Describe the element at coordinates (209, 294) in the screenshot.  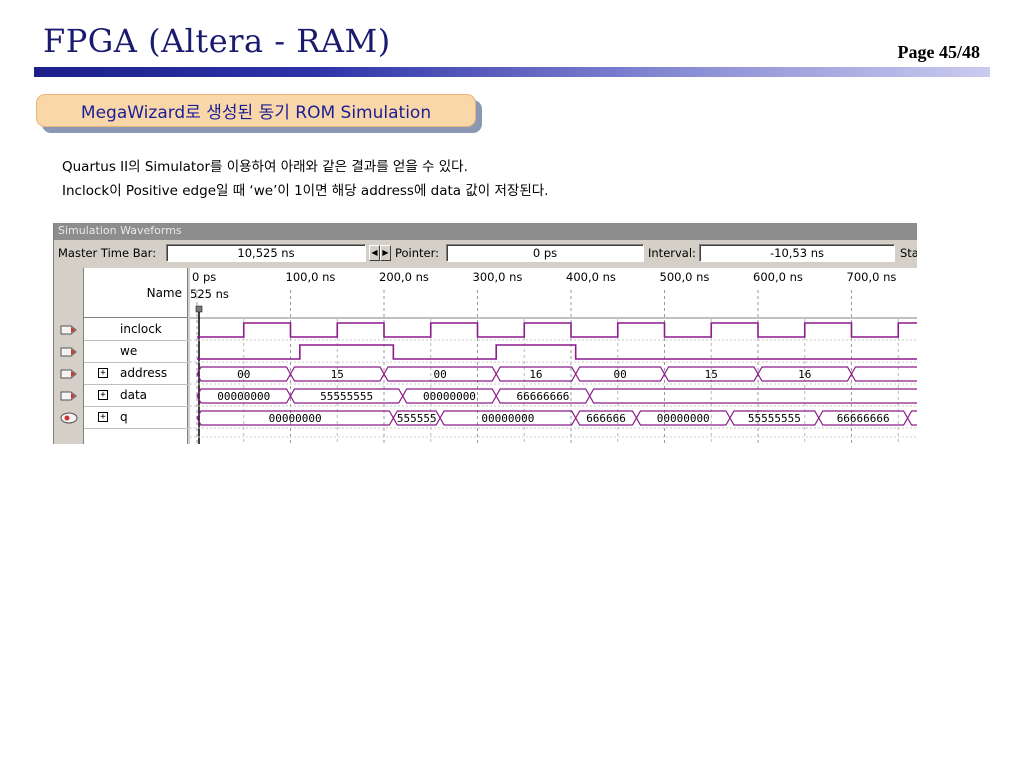
I see `cursor-time-label: 525 ns` at that location.